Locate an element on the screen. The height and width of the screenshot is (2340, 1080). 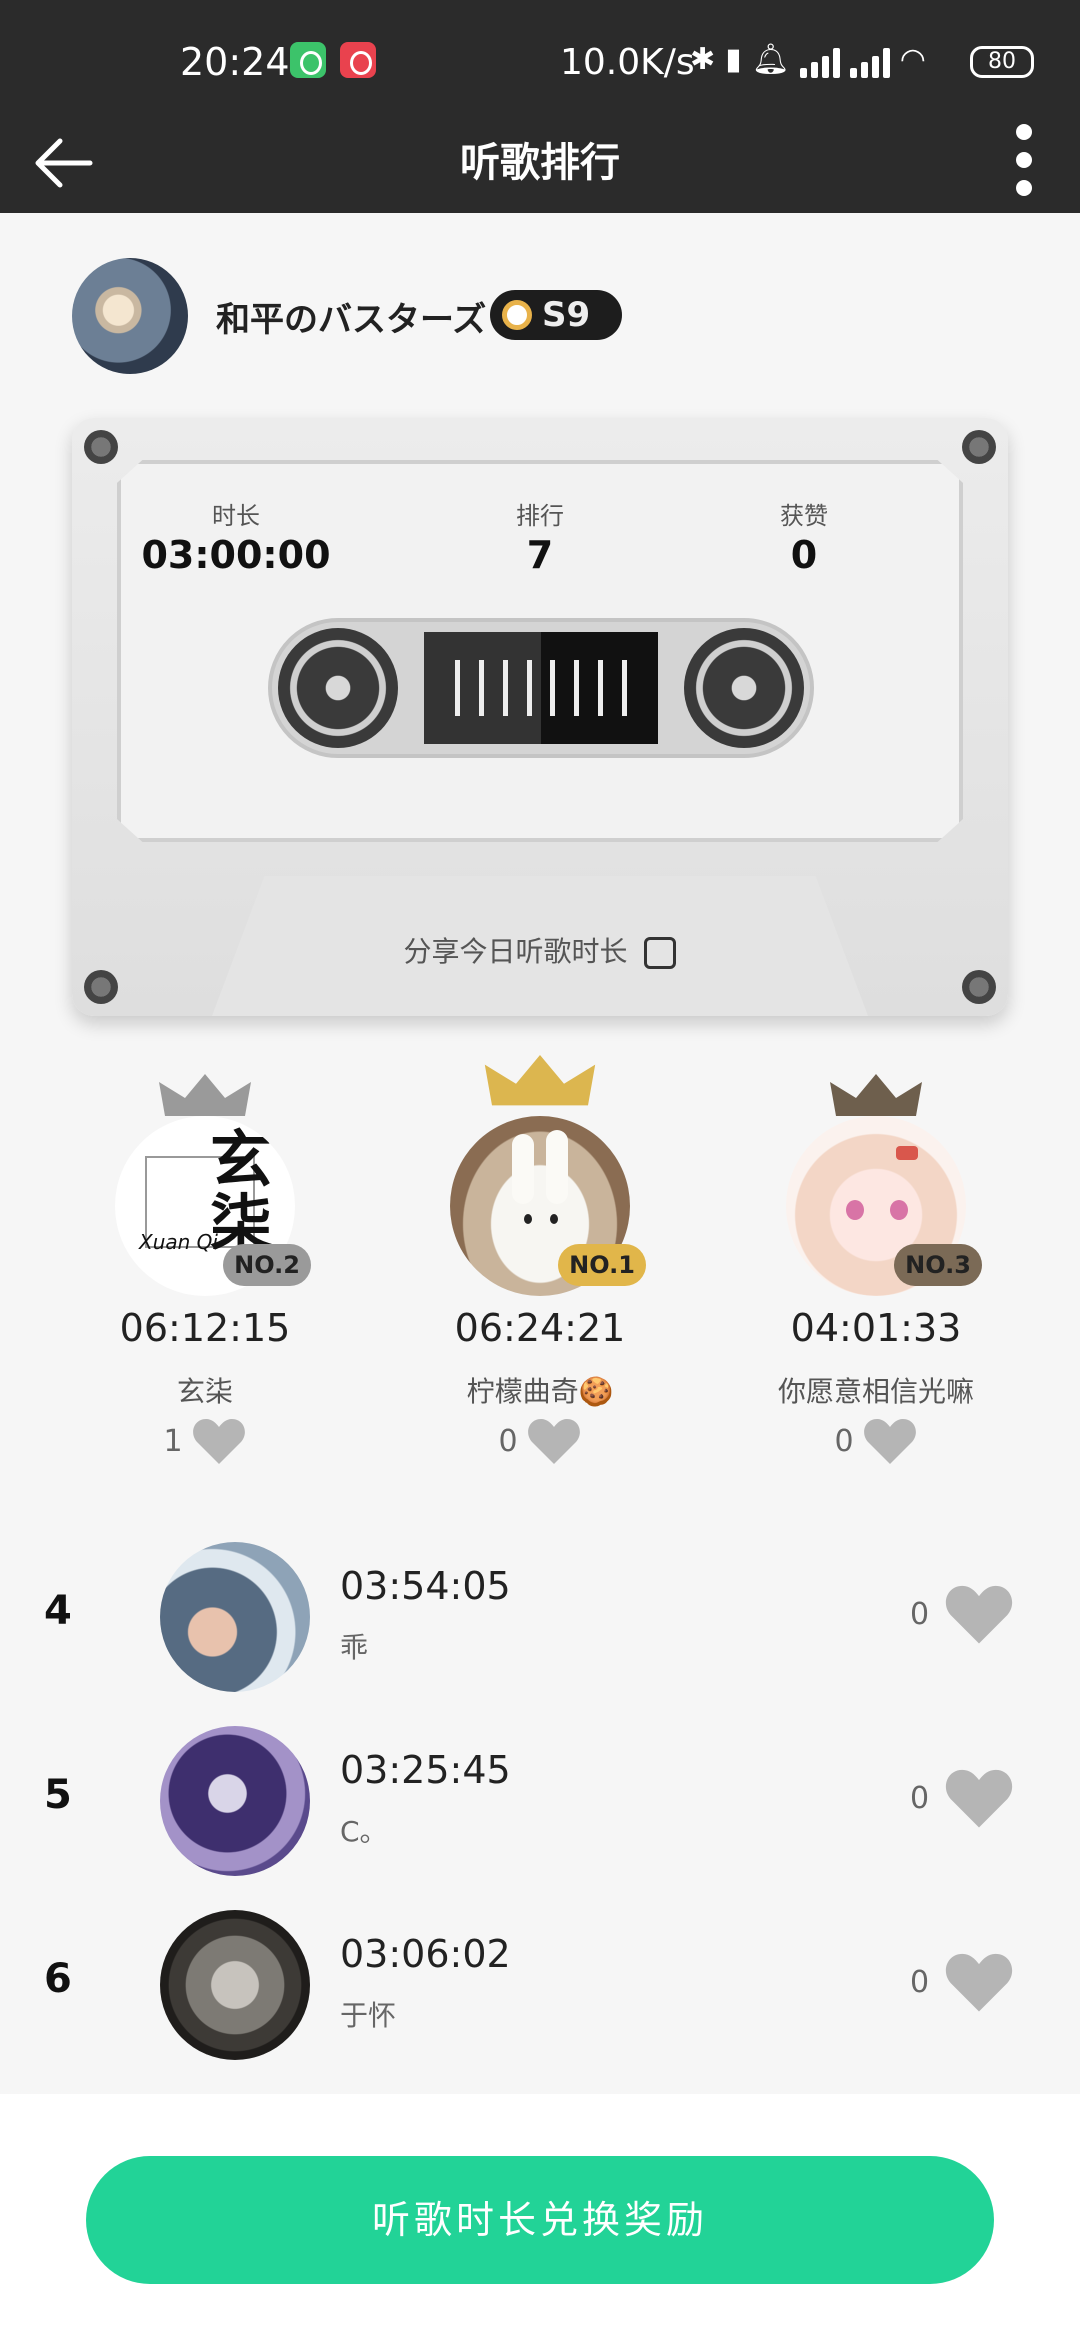
shield-app-icon is located at coordinates (308, 60).